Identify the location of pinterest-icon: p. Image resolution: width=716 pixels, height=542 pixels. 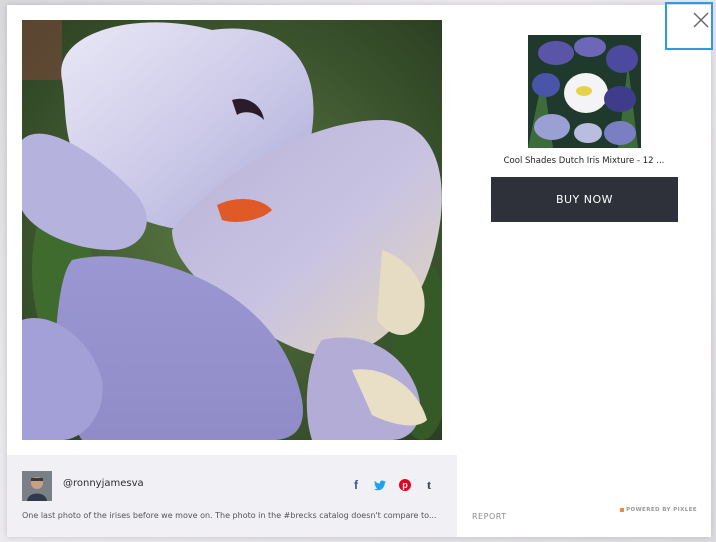
(405, 485).